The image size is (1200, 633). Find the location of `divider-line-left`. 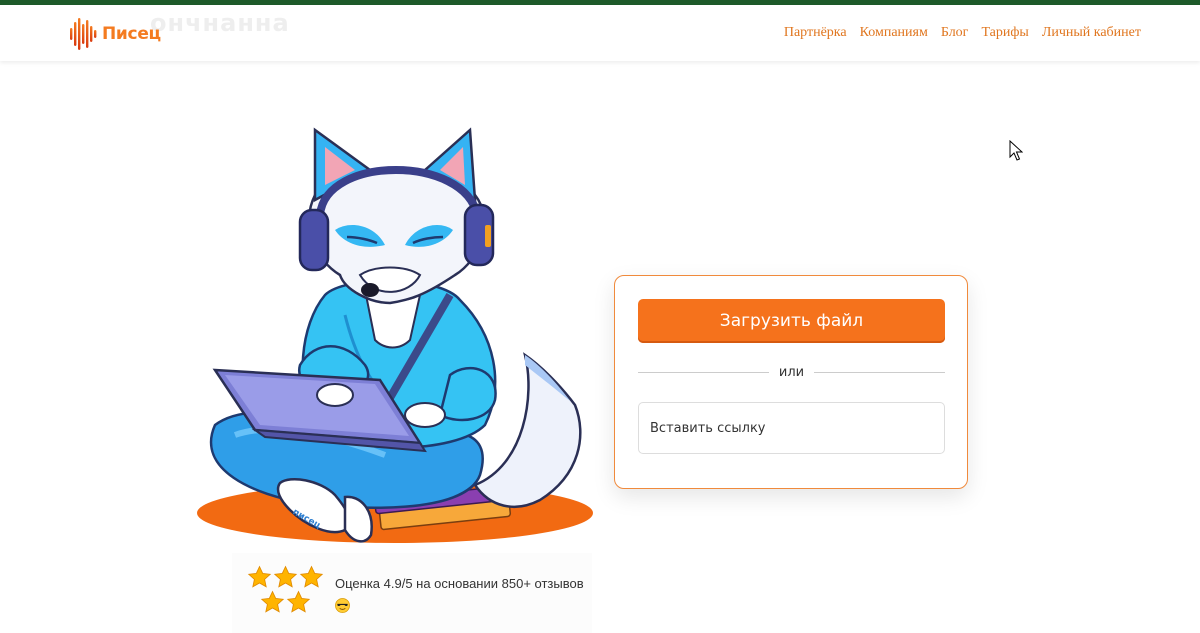

divider-line-left is located at coordinates (703, 372).